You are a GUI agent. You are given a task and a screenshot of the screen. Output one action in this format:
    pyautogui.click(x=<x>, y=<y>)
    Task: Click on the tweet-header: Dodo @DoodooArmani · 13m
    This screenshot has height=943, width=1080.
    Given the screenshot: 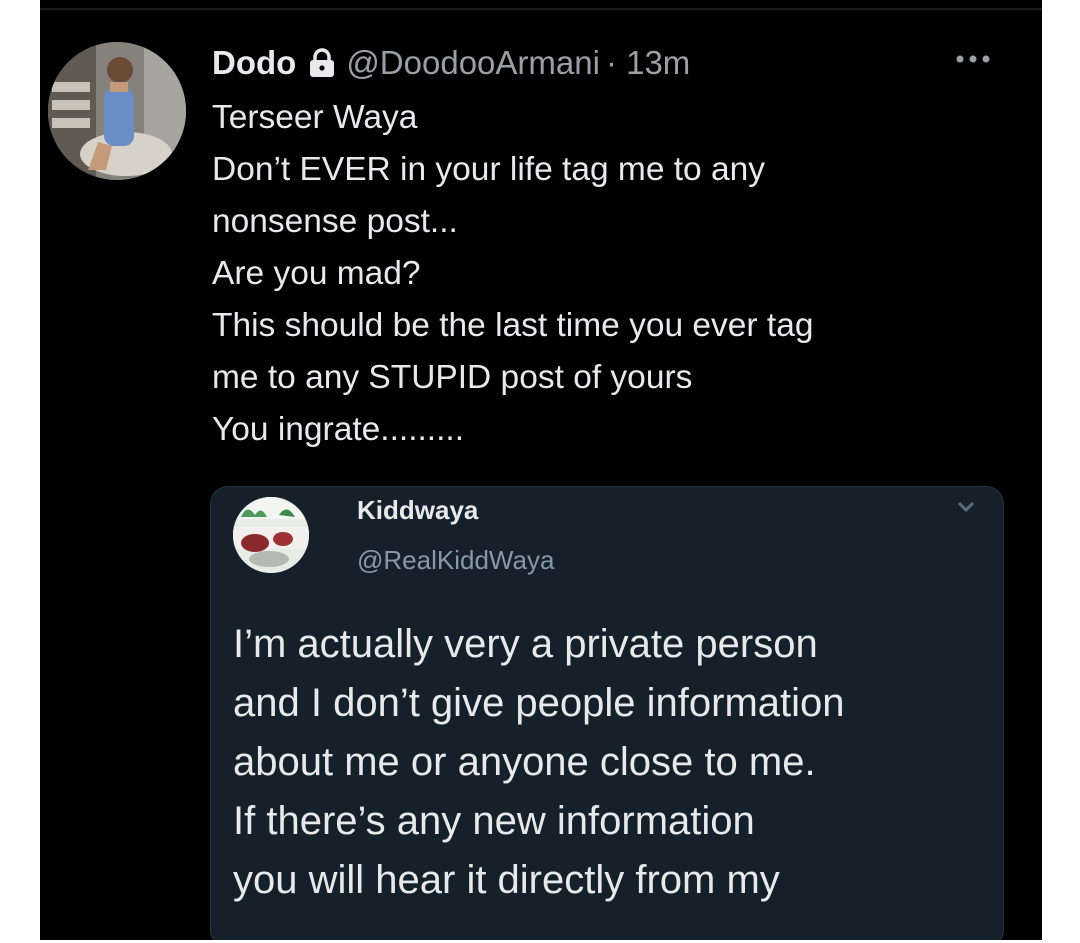 What is the action you would take?
    pyautogui.click(x=451, y=63)
    